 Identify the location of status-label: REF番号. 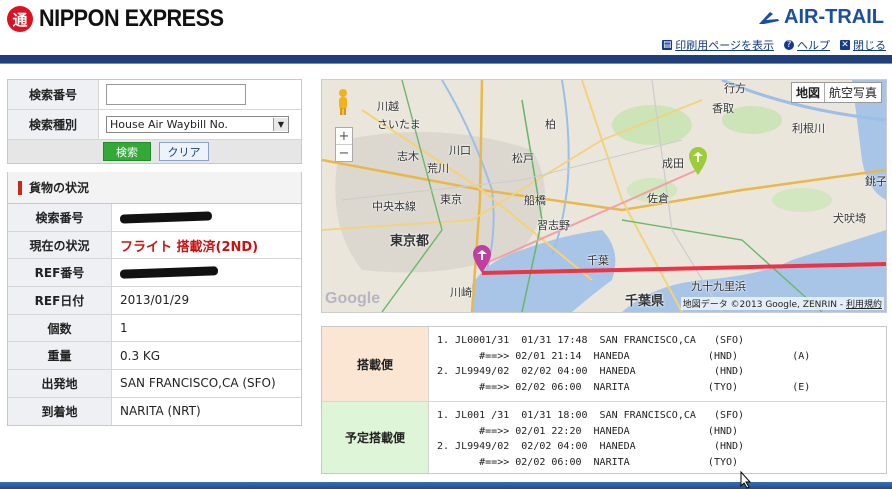
(60, 273).